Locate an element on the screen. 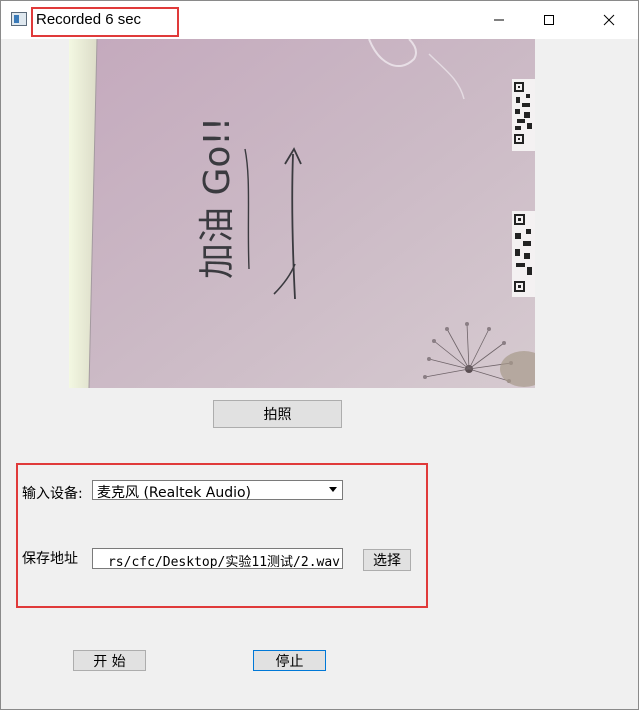 The image size is (639, 710). minimize-icon is located at coordinates (499, 20).